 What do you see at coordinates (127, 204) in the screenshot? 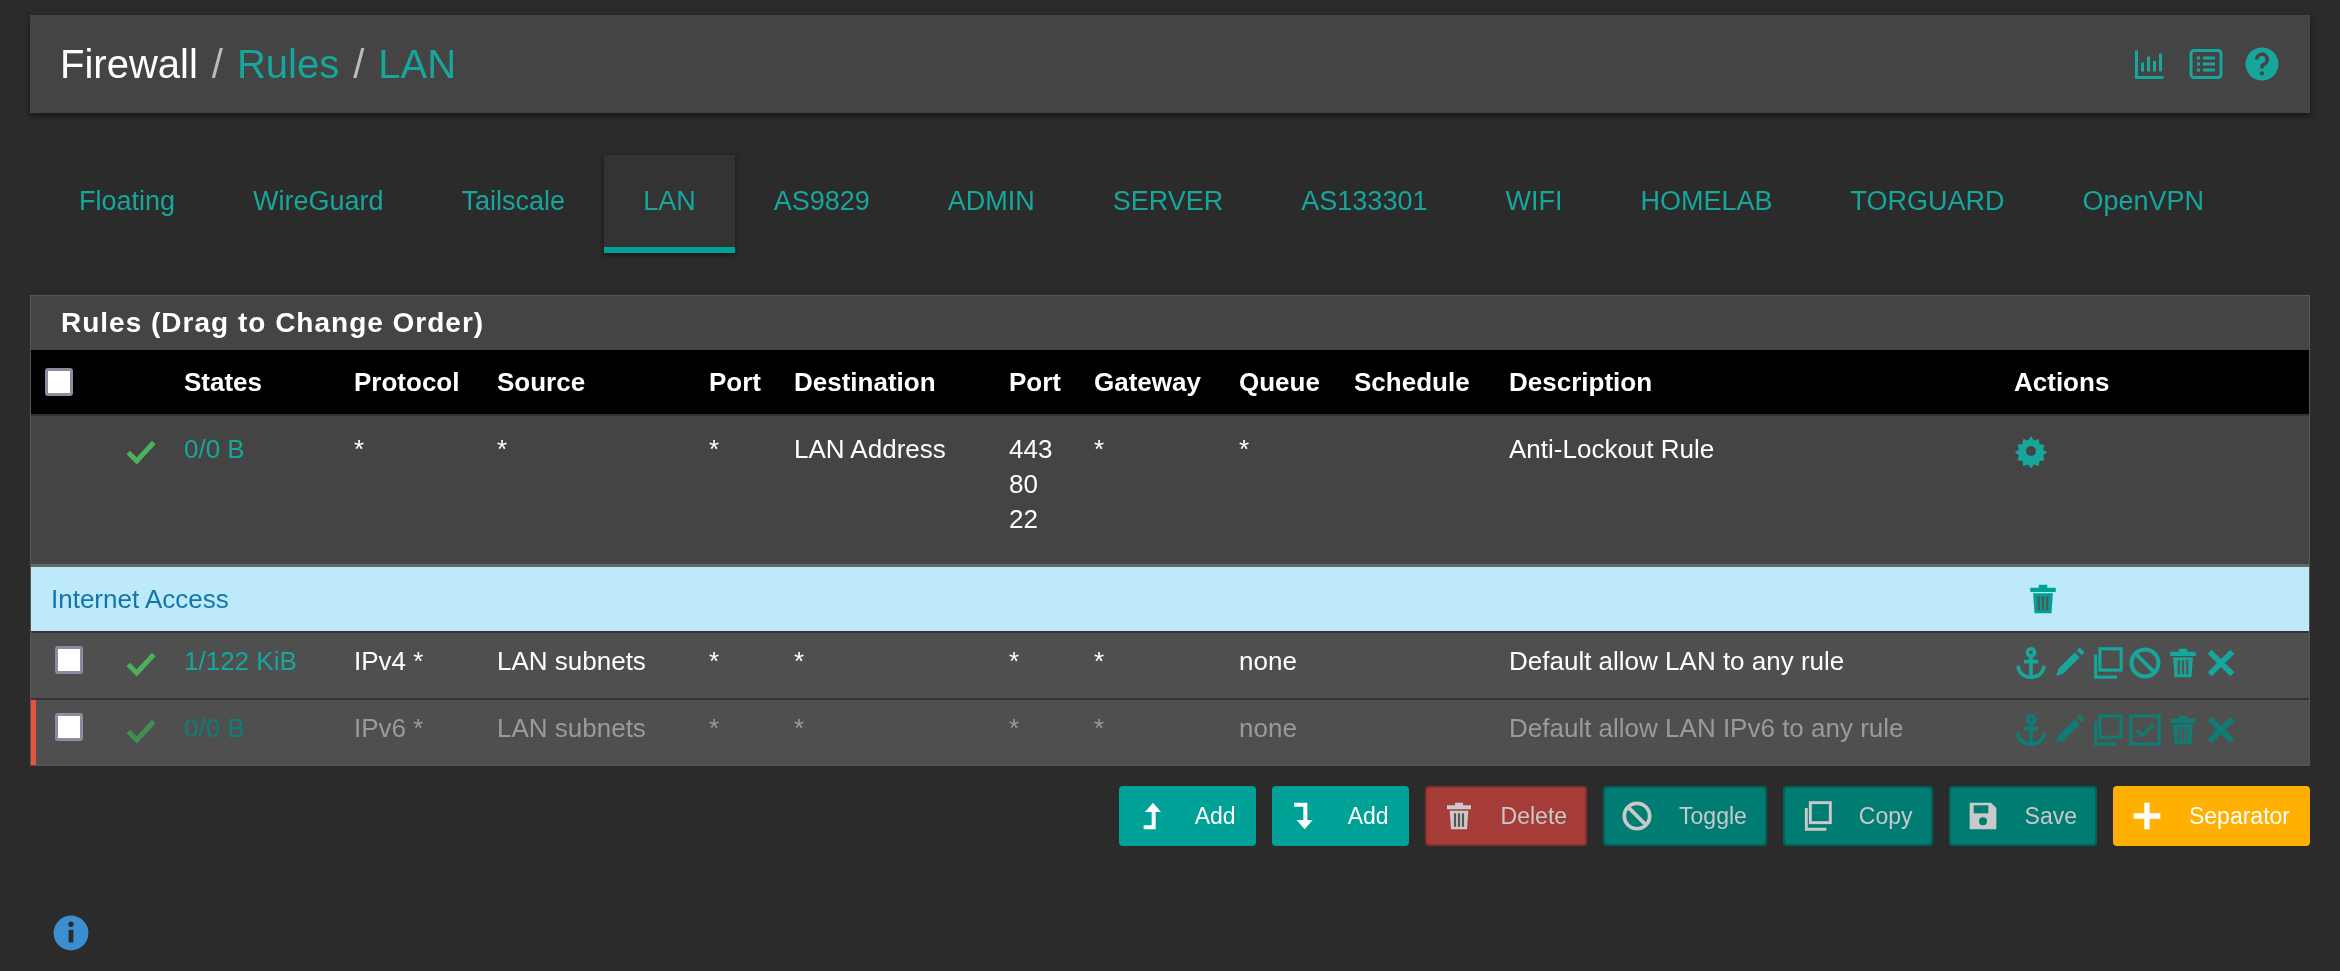
I see `interface-tab: Floating` at bounding box center [127, 204].